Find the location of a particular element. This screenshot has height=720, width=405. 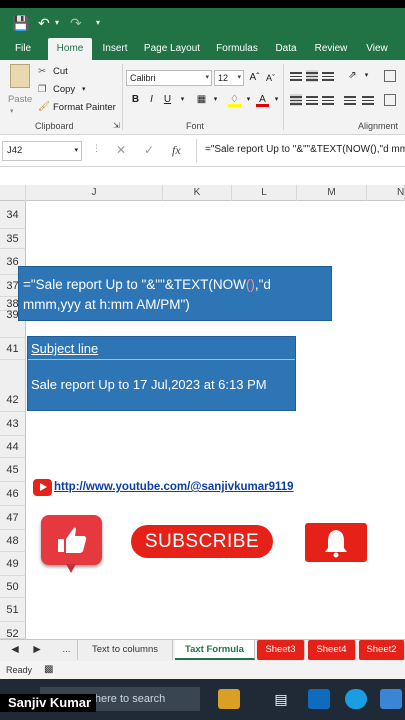

row-header-34: 34 is located at coordinates (13, 215).